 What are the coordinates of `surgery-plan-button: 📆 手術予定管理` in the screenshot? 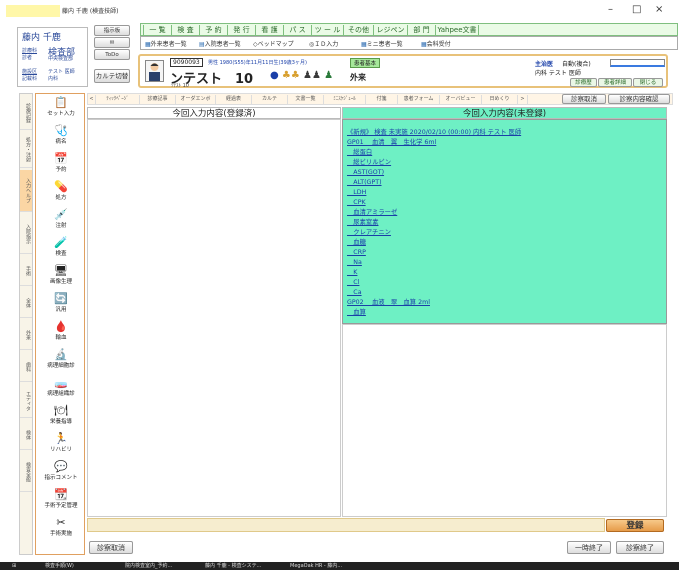 It's located at (61, 499).